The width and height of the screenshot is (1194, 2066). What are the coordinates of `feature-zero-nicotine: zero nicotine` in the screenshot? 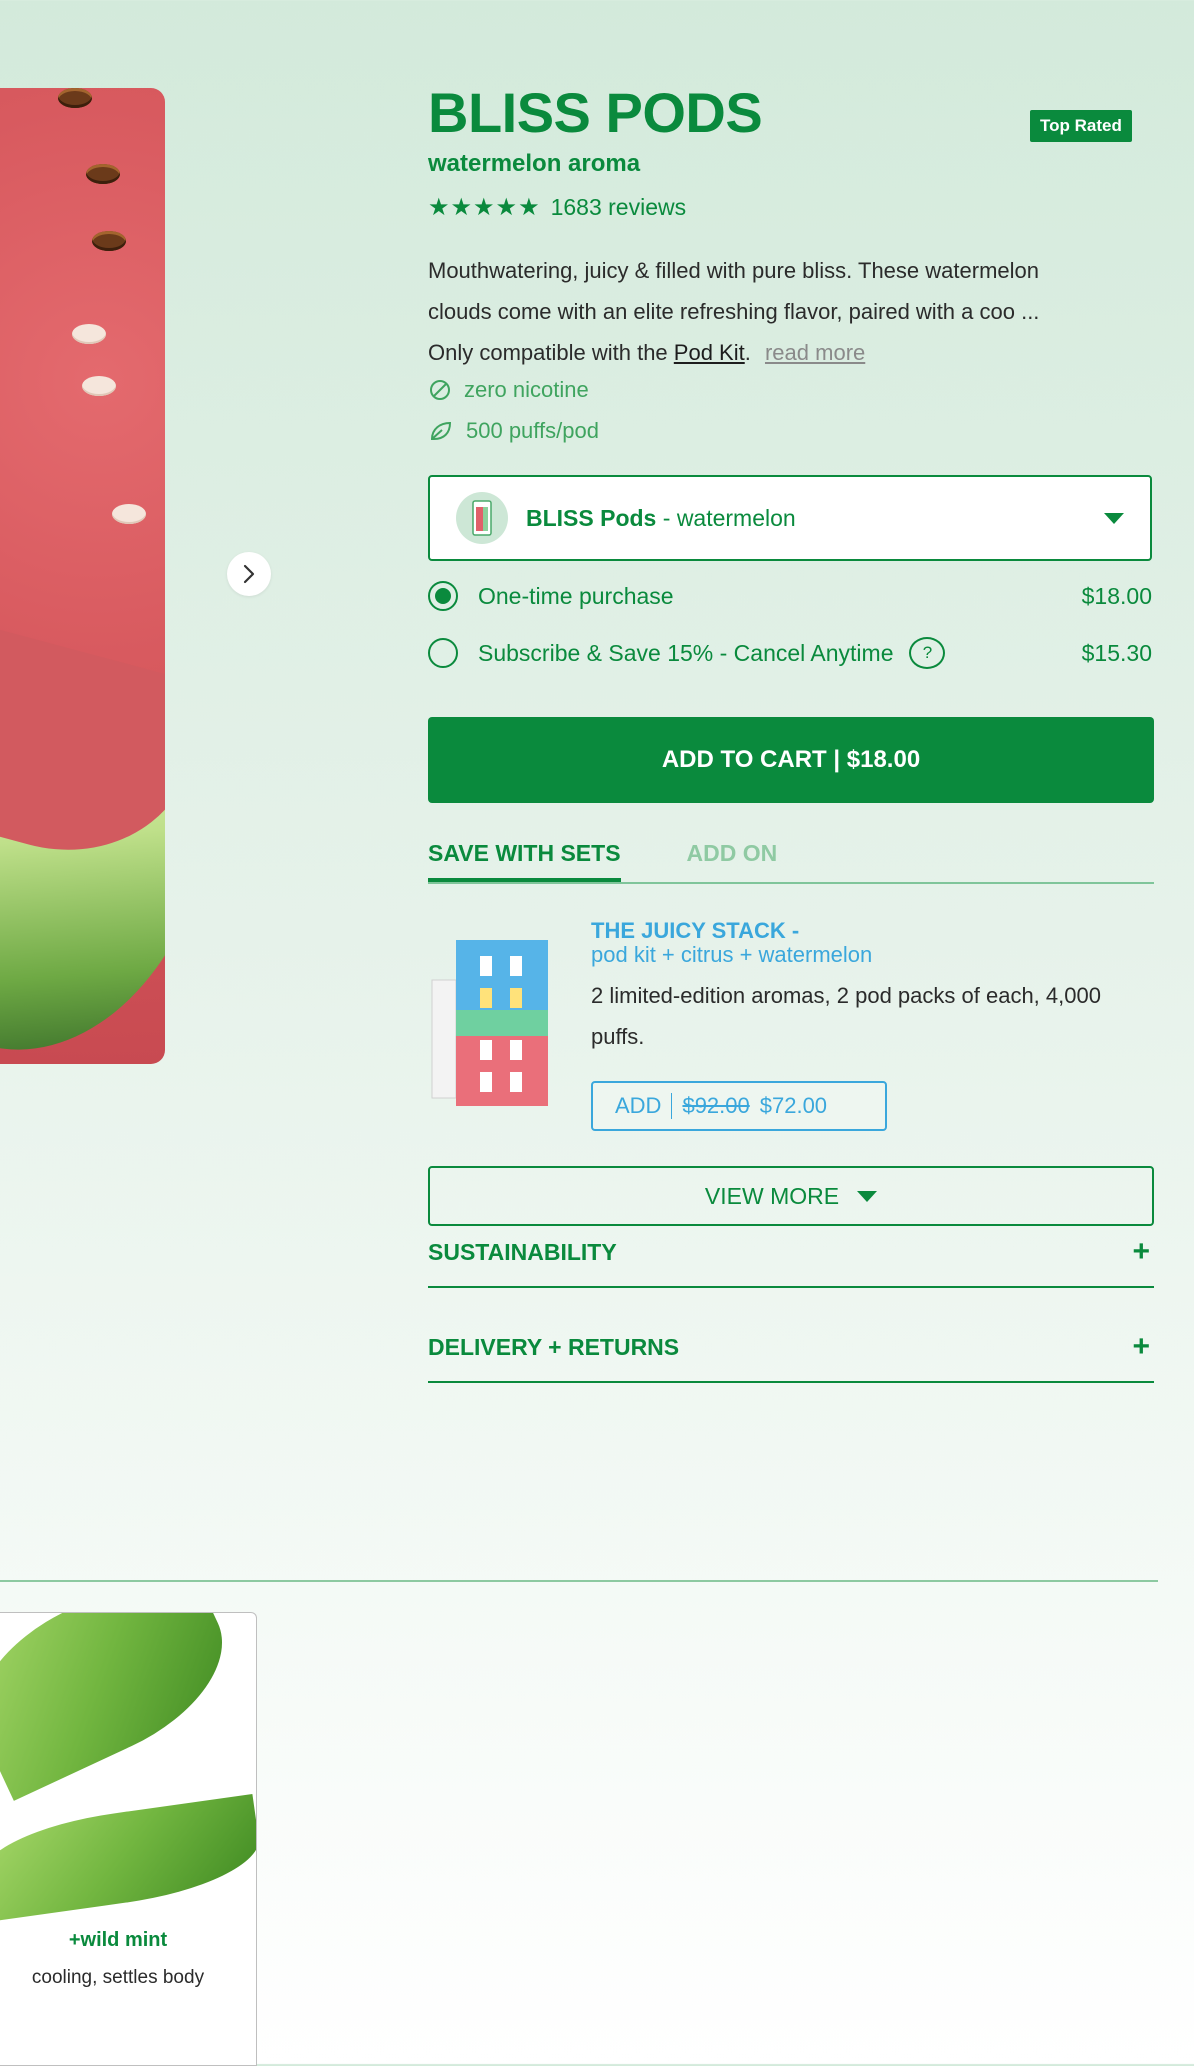 It's located at (792, 390).